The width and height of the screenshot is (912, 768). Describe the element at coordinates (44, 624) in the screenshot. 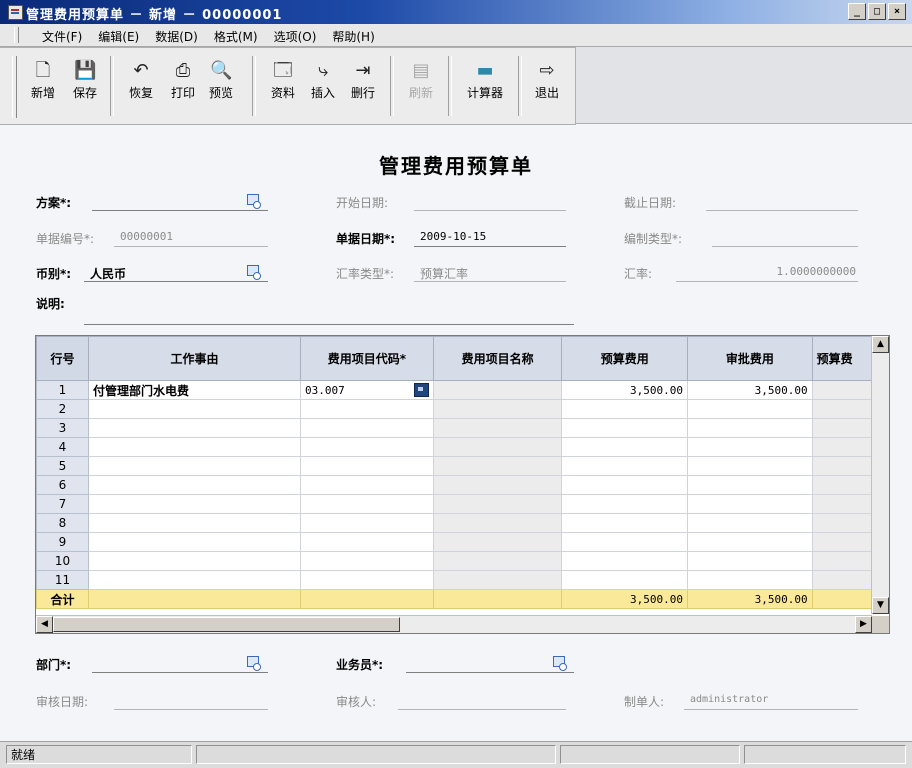

I see `scroll-left-icon: ◀` at that location.